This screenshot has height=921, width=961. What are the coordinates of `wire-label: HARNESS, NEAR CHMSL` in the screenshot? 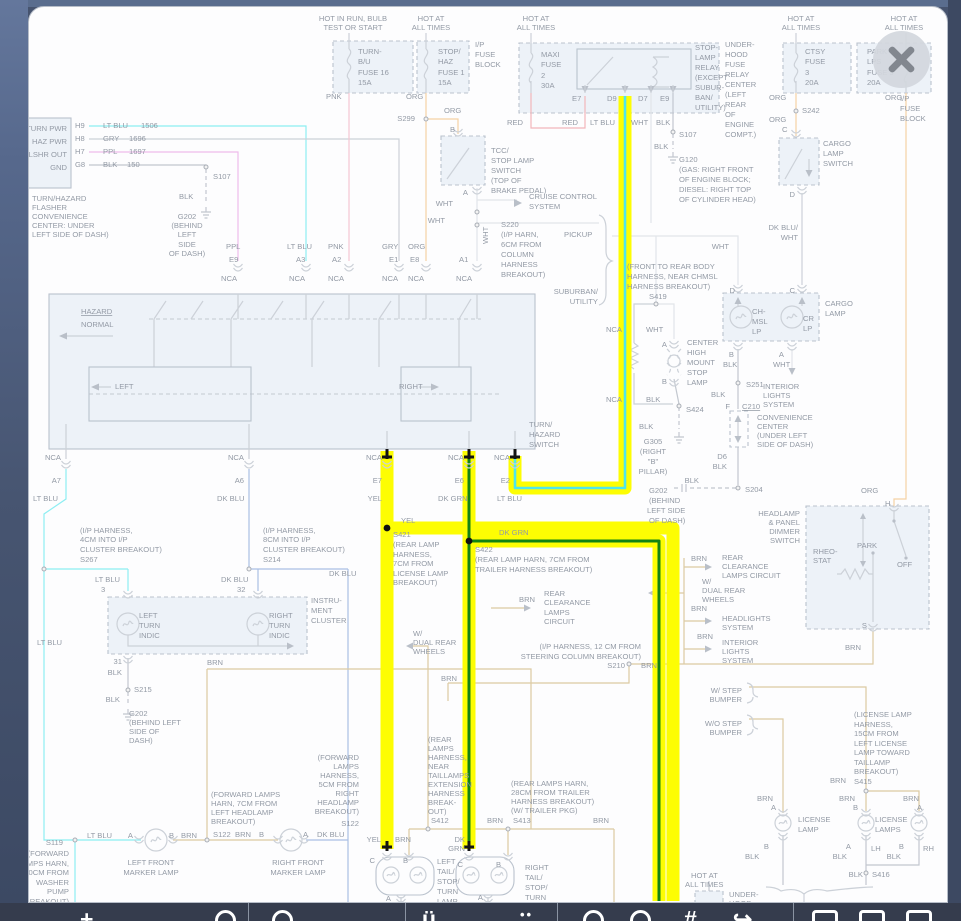 It's located at (672, 276).